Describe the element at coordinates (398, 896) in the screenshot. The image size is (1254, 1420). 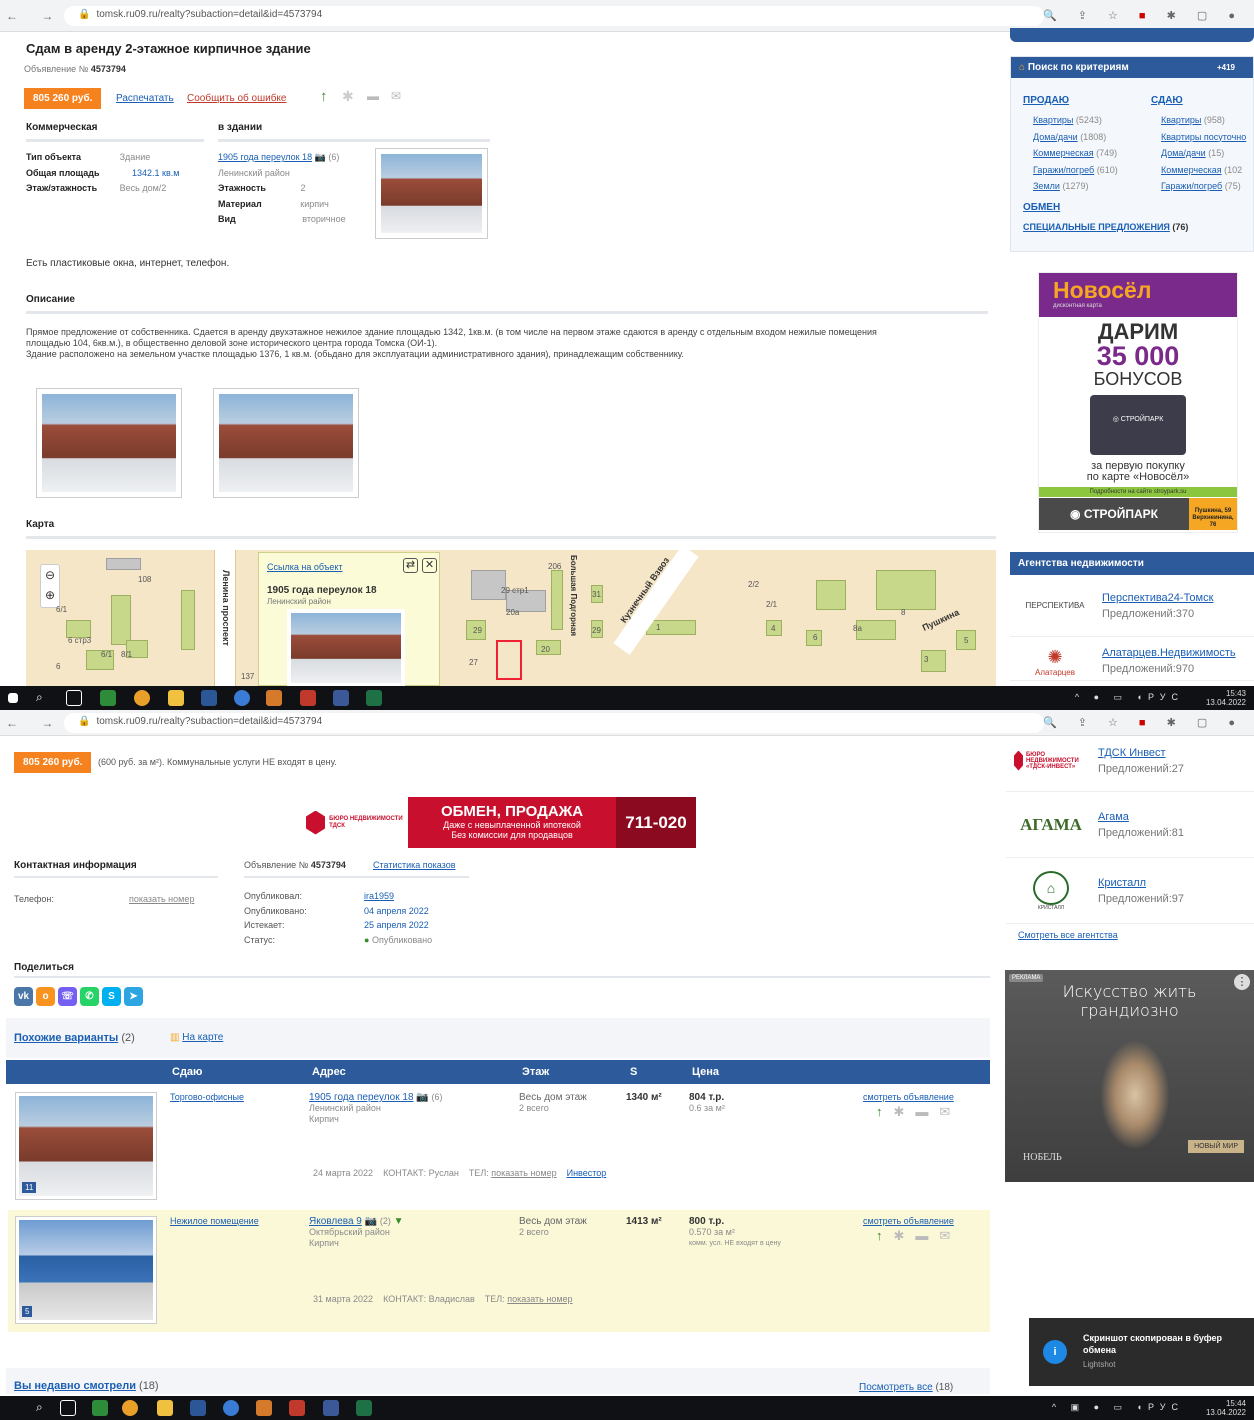
I see `author-link: ira1959` at that location.